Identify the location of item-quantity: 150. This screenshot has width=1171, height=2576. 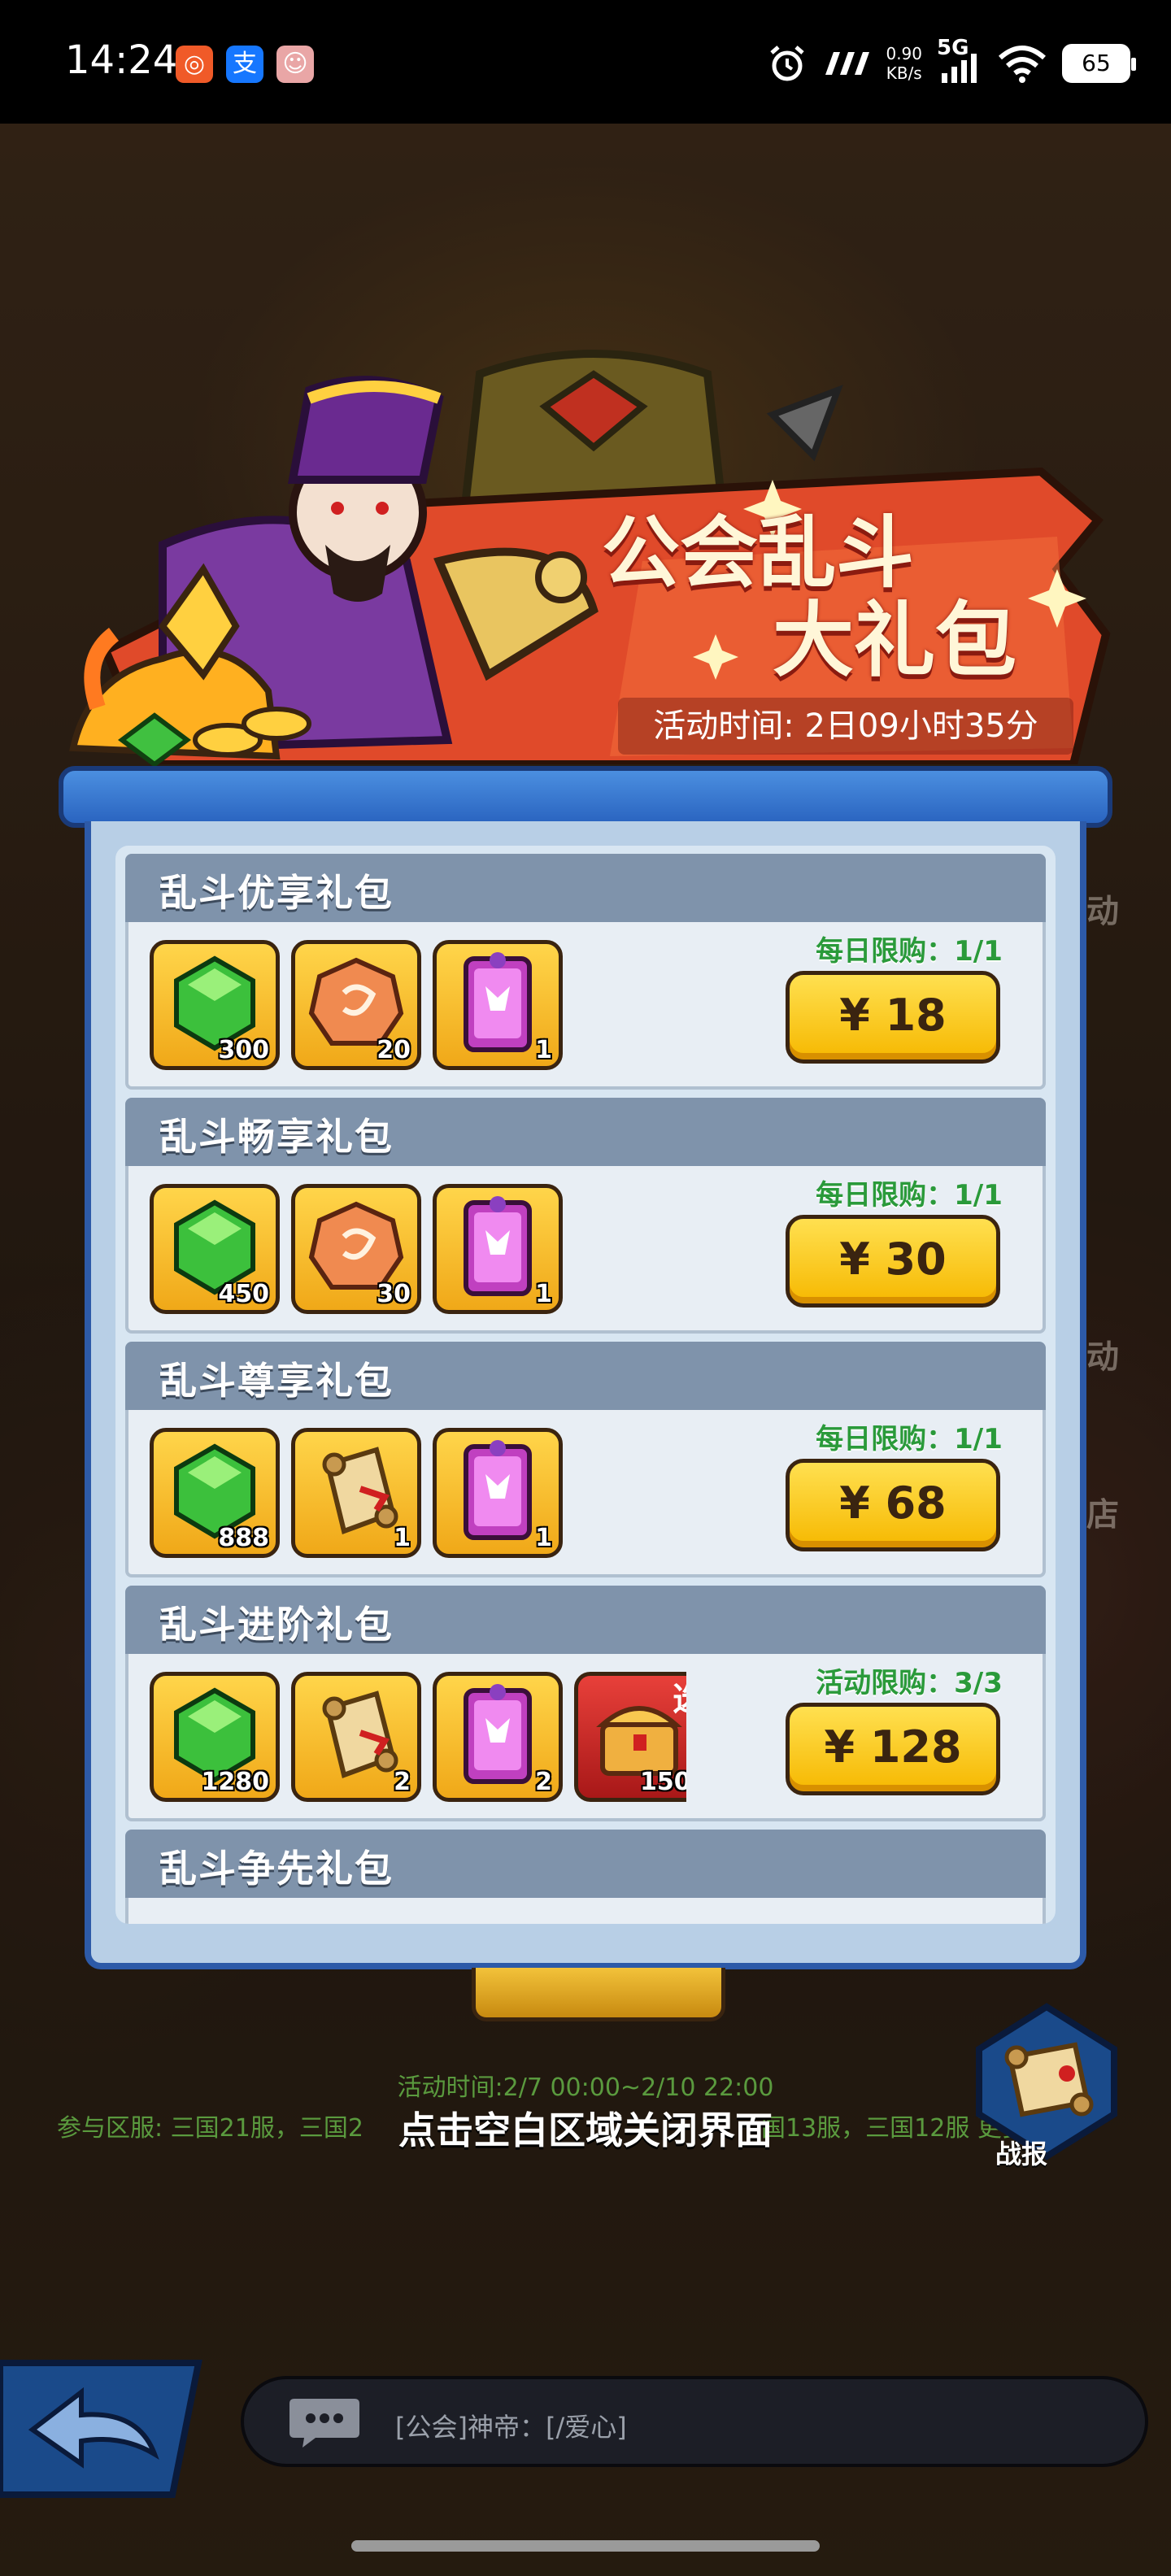
(663, 1782).